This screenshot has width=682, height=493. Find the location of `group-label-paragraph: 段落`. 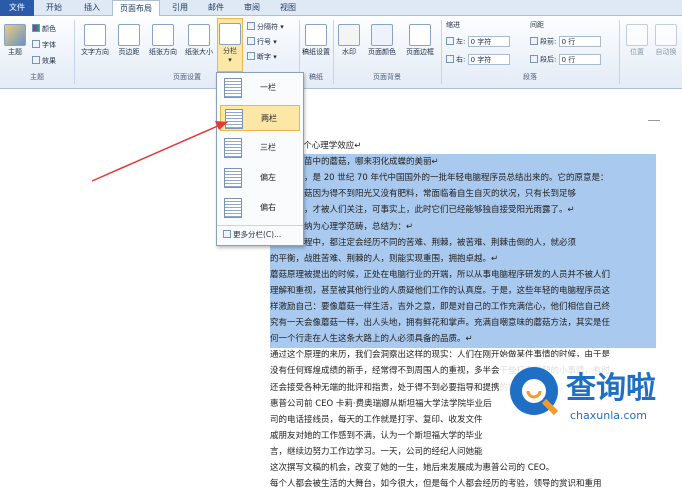

group-label-paragraph: 段落 is located at coordinates (530, 77).